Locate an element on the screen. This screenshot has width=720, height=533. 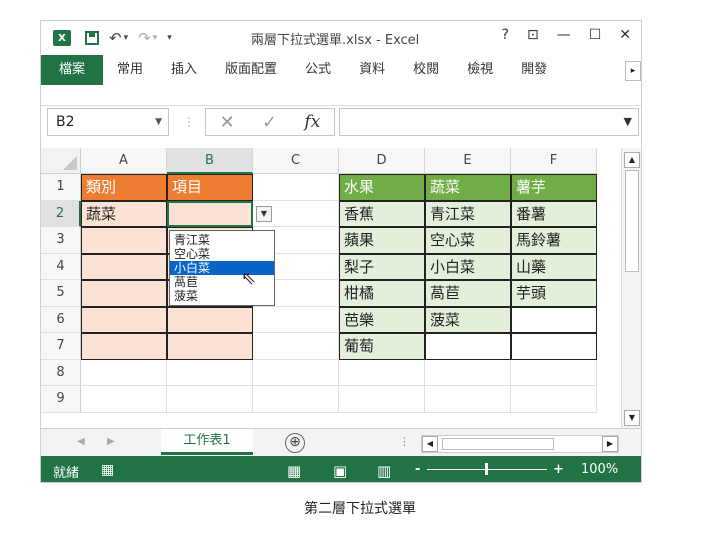
page-break-preview-icon: ▥ is located at coordinates (384, 471).